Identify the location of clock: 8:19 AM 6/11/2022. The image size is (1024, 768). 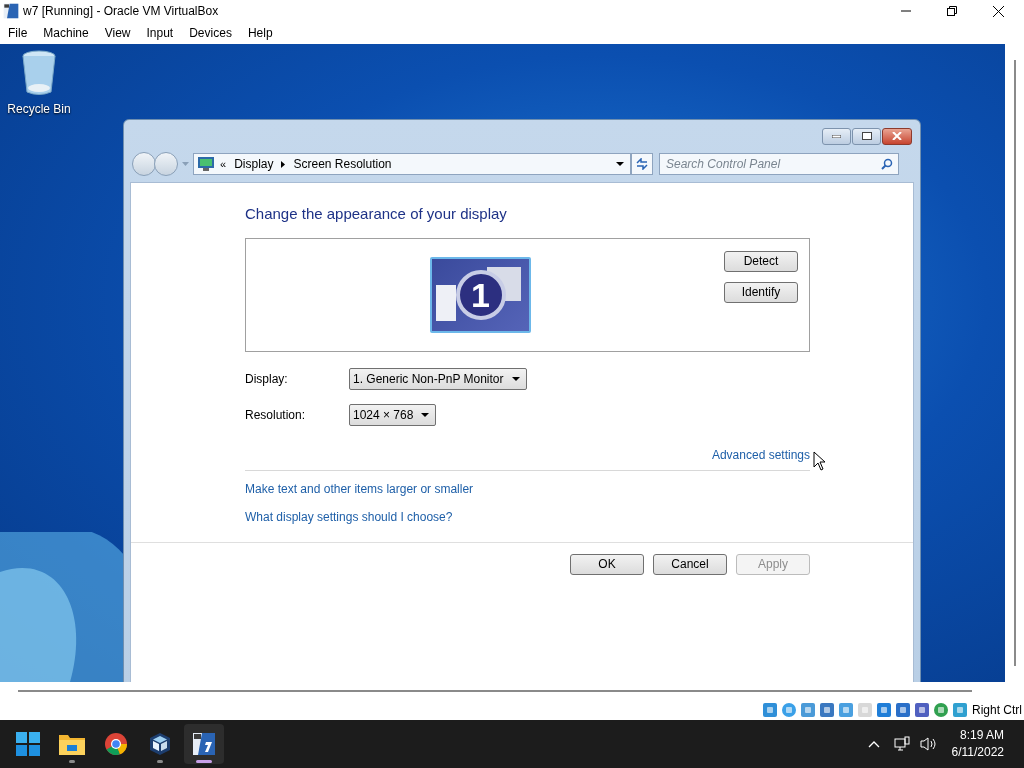
(977, 744).